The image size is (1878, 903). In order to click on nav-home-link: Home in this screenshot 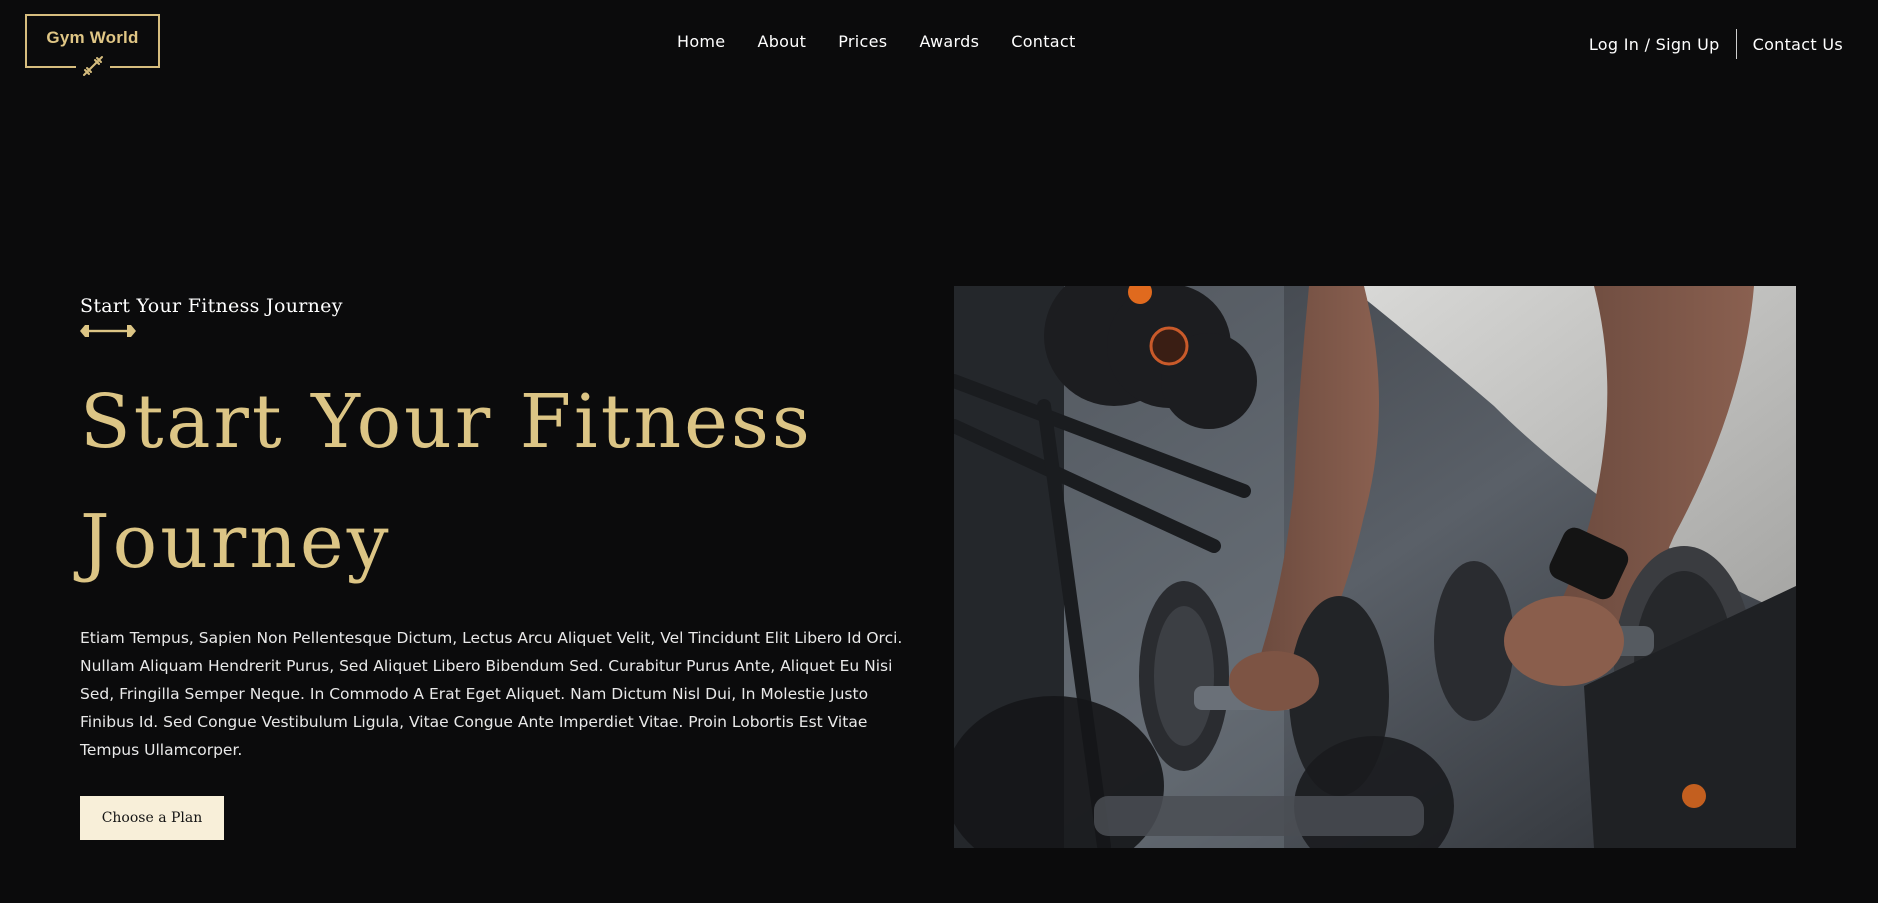, I will do `click(701, 41)`.